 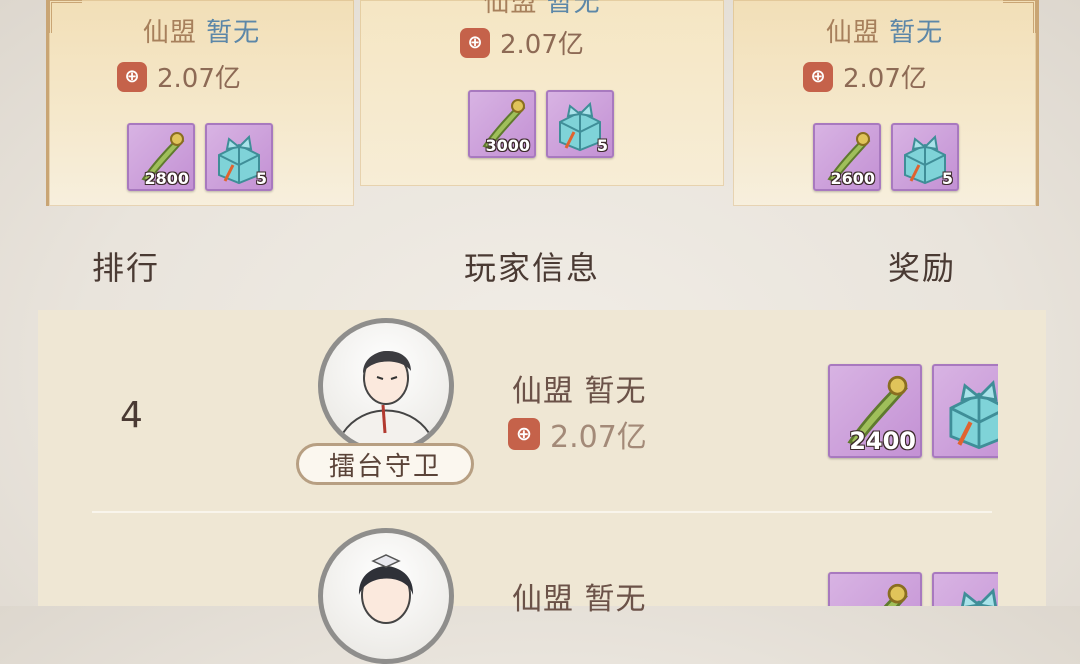 What do you see at coordinates (922, 268) in the screenshot?
I see `header-reward: 奖励` at bounding box center [922, 268].